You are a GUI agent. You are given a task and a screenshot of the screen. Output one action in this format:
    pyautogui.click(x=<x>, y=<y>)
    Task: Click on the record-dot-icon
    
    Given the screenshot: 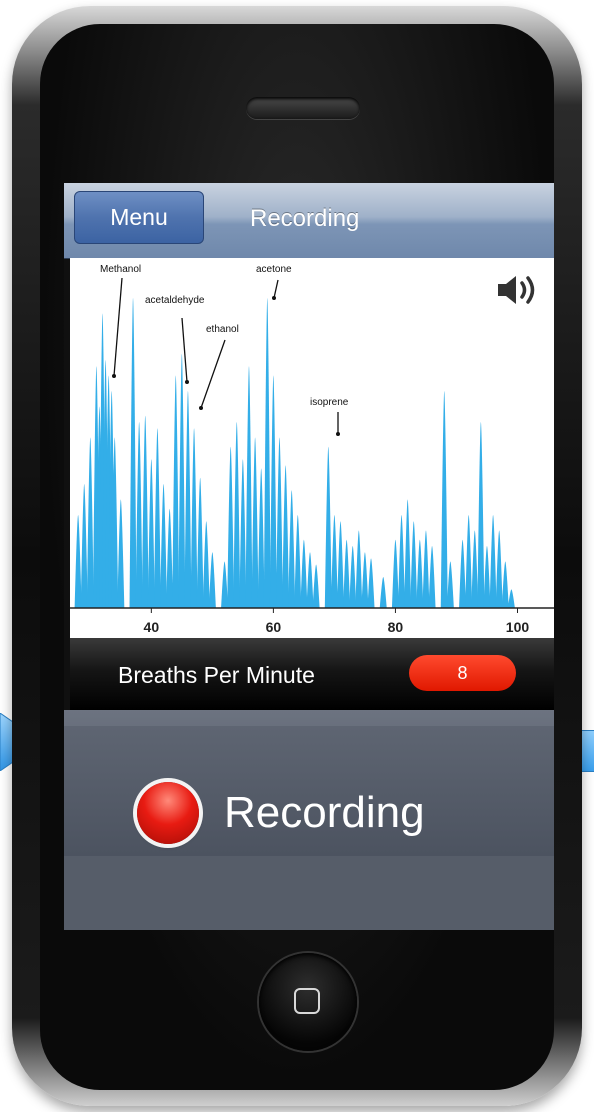 What is the action you would take?
    pyautogui.click(x=168, y=813)
    